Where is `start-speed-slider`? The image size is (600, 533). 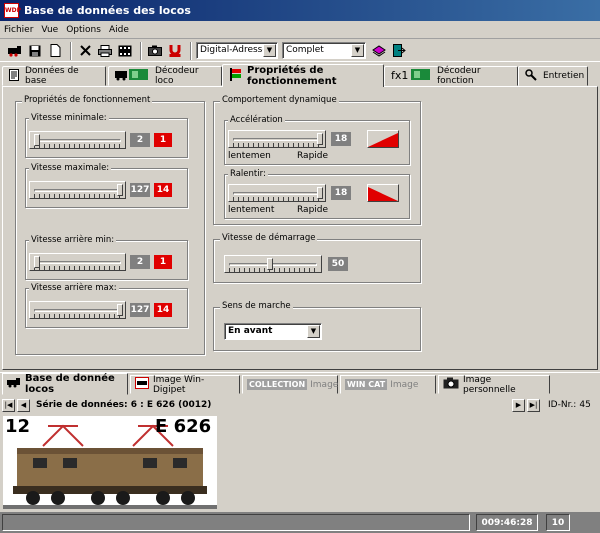
start-speed-slider is located at coordinates (273, 264).